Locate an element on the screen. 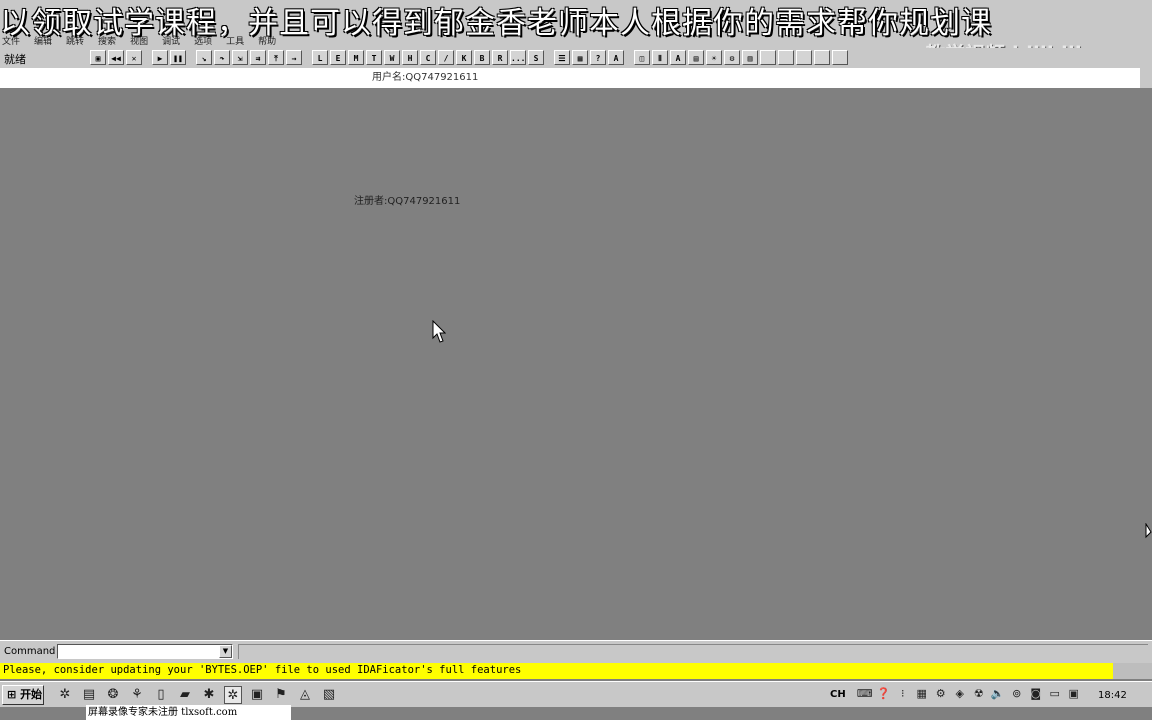 The width and height of the screenshot is (1152, 720). command-bar: Command ▼ is located at coordinates (576, 651).